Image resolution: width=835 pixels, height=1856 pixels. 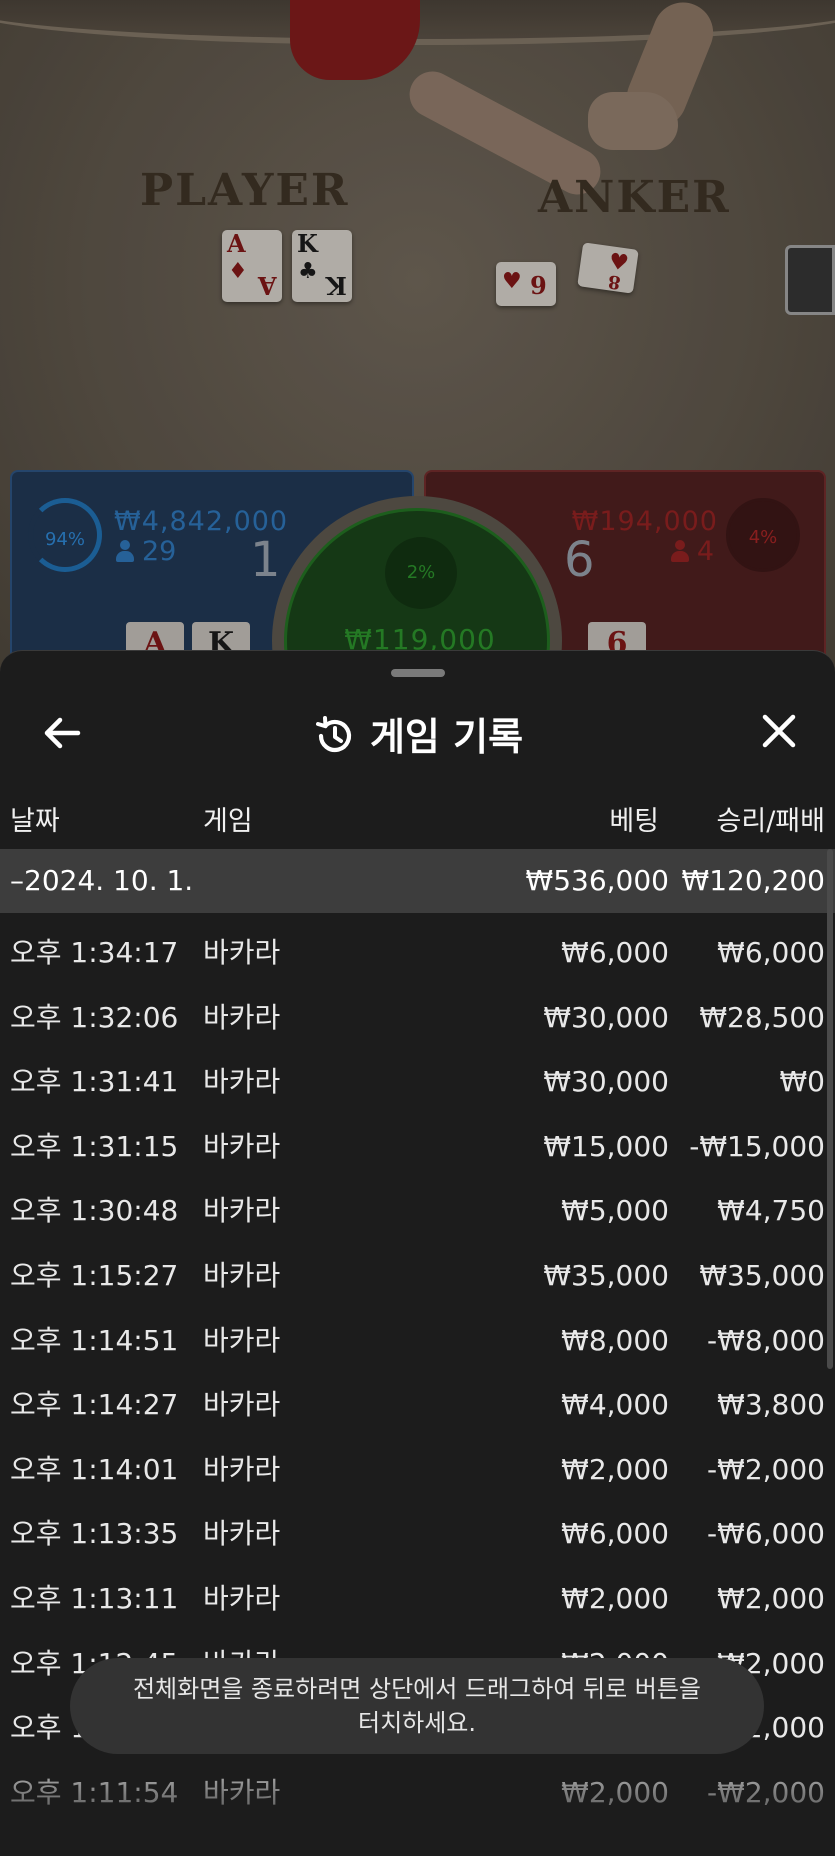 What do you see at coordinates (35, 819) in the screenshot?
I see `column-header-date: 날짜` at bounding box center [35, 819].